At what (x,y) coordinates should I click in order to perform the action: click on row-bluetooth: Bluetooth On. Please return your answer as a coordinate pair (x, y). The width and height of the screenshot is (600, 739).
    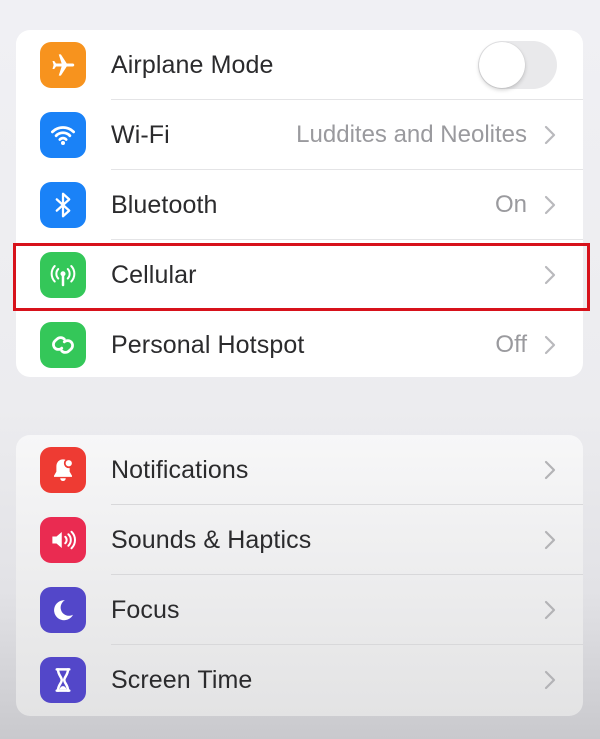
    Looking at the image, I should click on (299, 205).